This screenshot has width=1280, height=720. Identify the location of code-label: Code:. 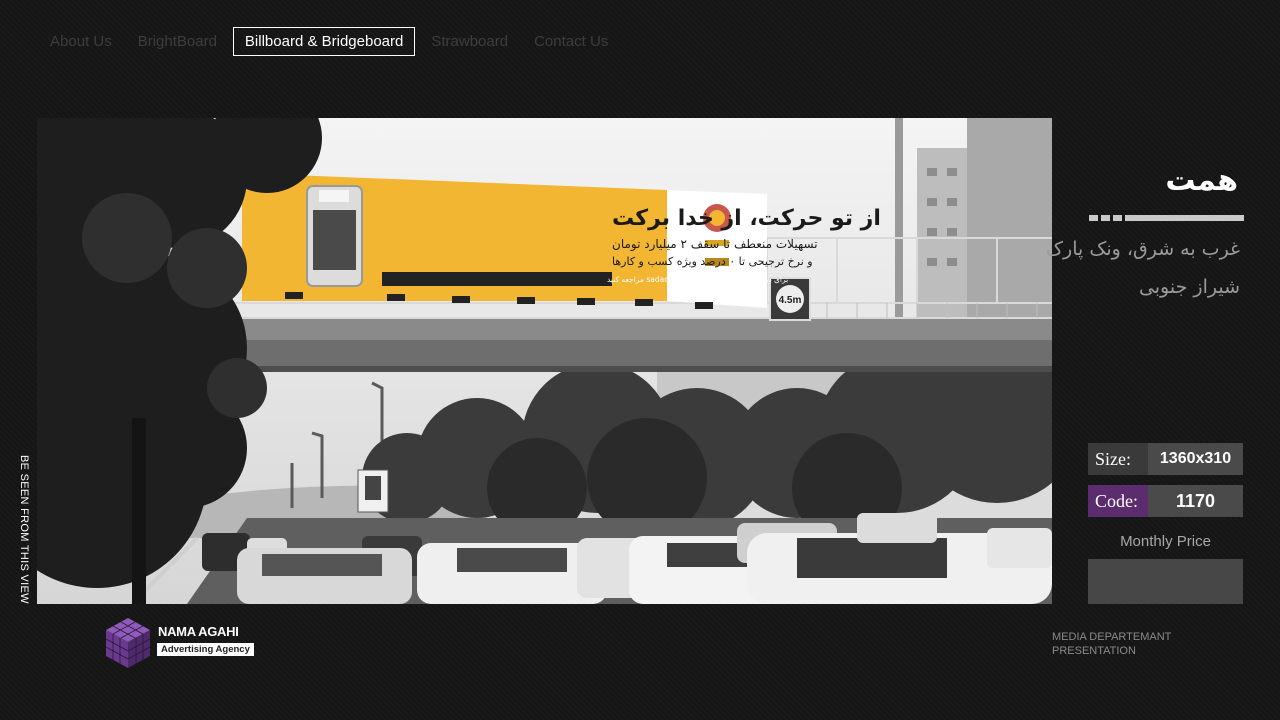
(1118, 501).